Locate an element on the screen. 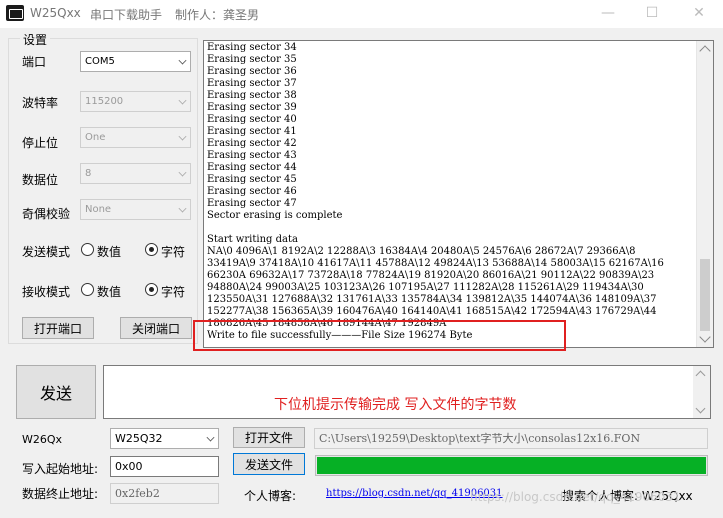  databit-value: 8 is located at coordinates (88, 173).